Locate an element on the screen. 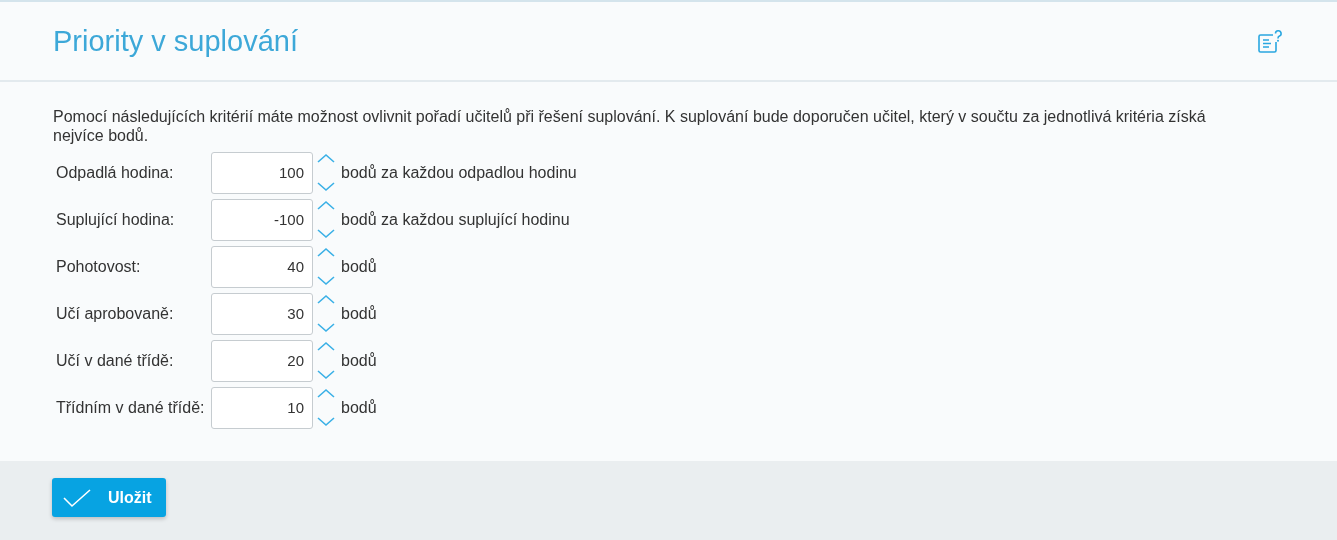 Image resolution: width=1337 pixels, height=540 pixels. number-input: 20 is located at coordinates (262, 360).